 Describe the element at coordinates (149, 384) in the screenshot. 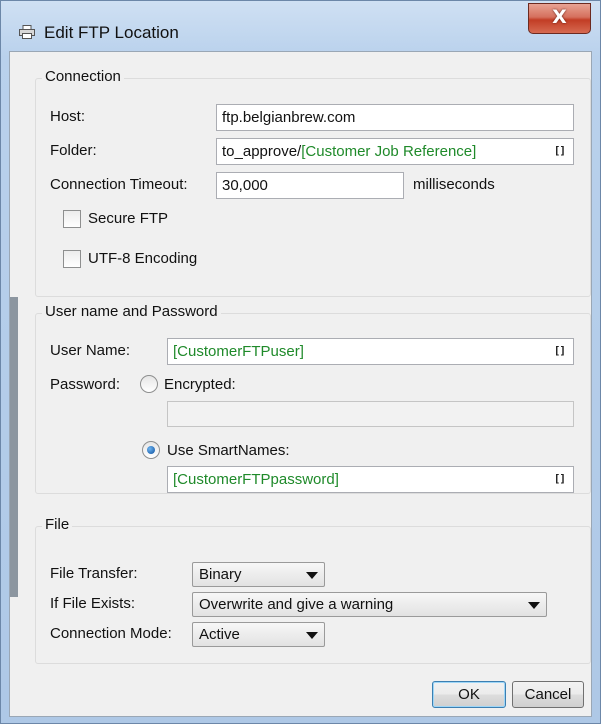

I see `encrypted-radio` at that location.